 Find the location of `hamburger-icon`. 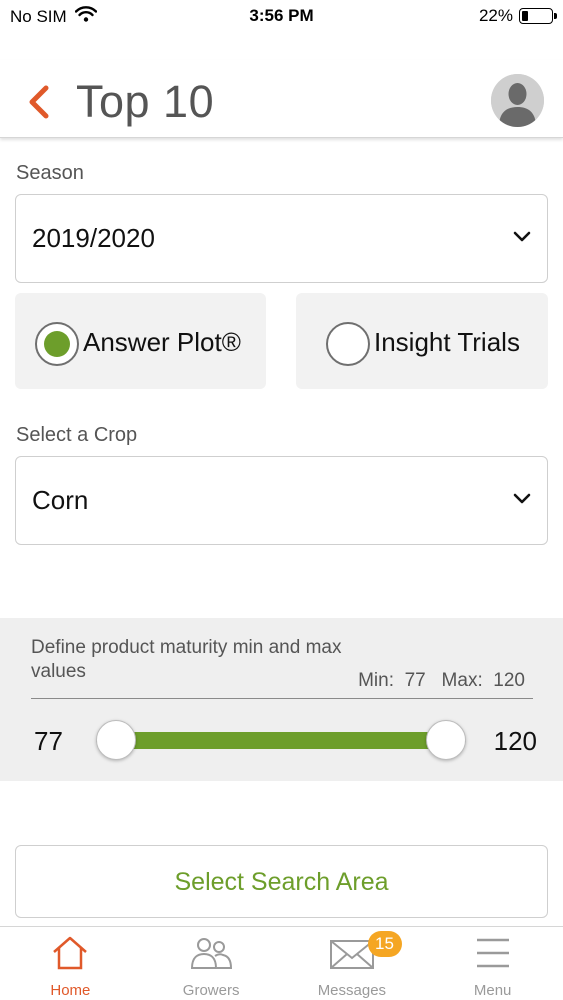

hamburger-icon is located at coordinates (492, 953).